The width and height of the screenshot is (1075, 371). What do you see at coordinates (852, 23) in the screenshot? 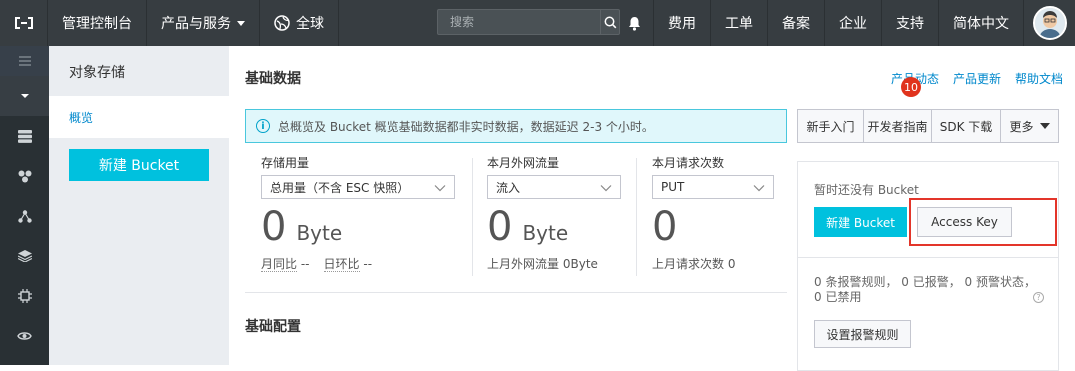
I see `enterprise-link: 企业` at bounding box center [852, 23].